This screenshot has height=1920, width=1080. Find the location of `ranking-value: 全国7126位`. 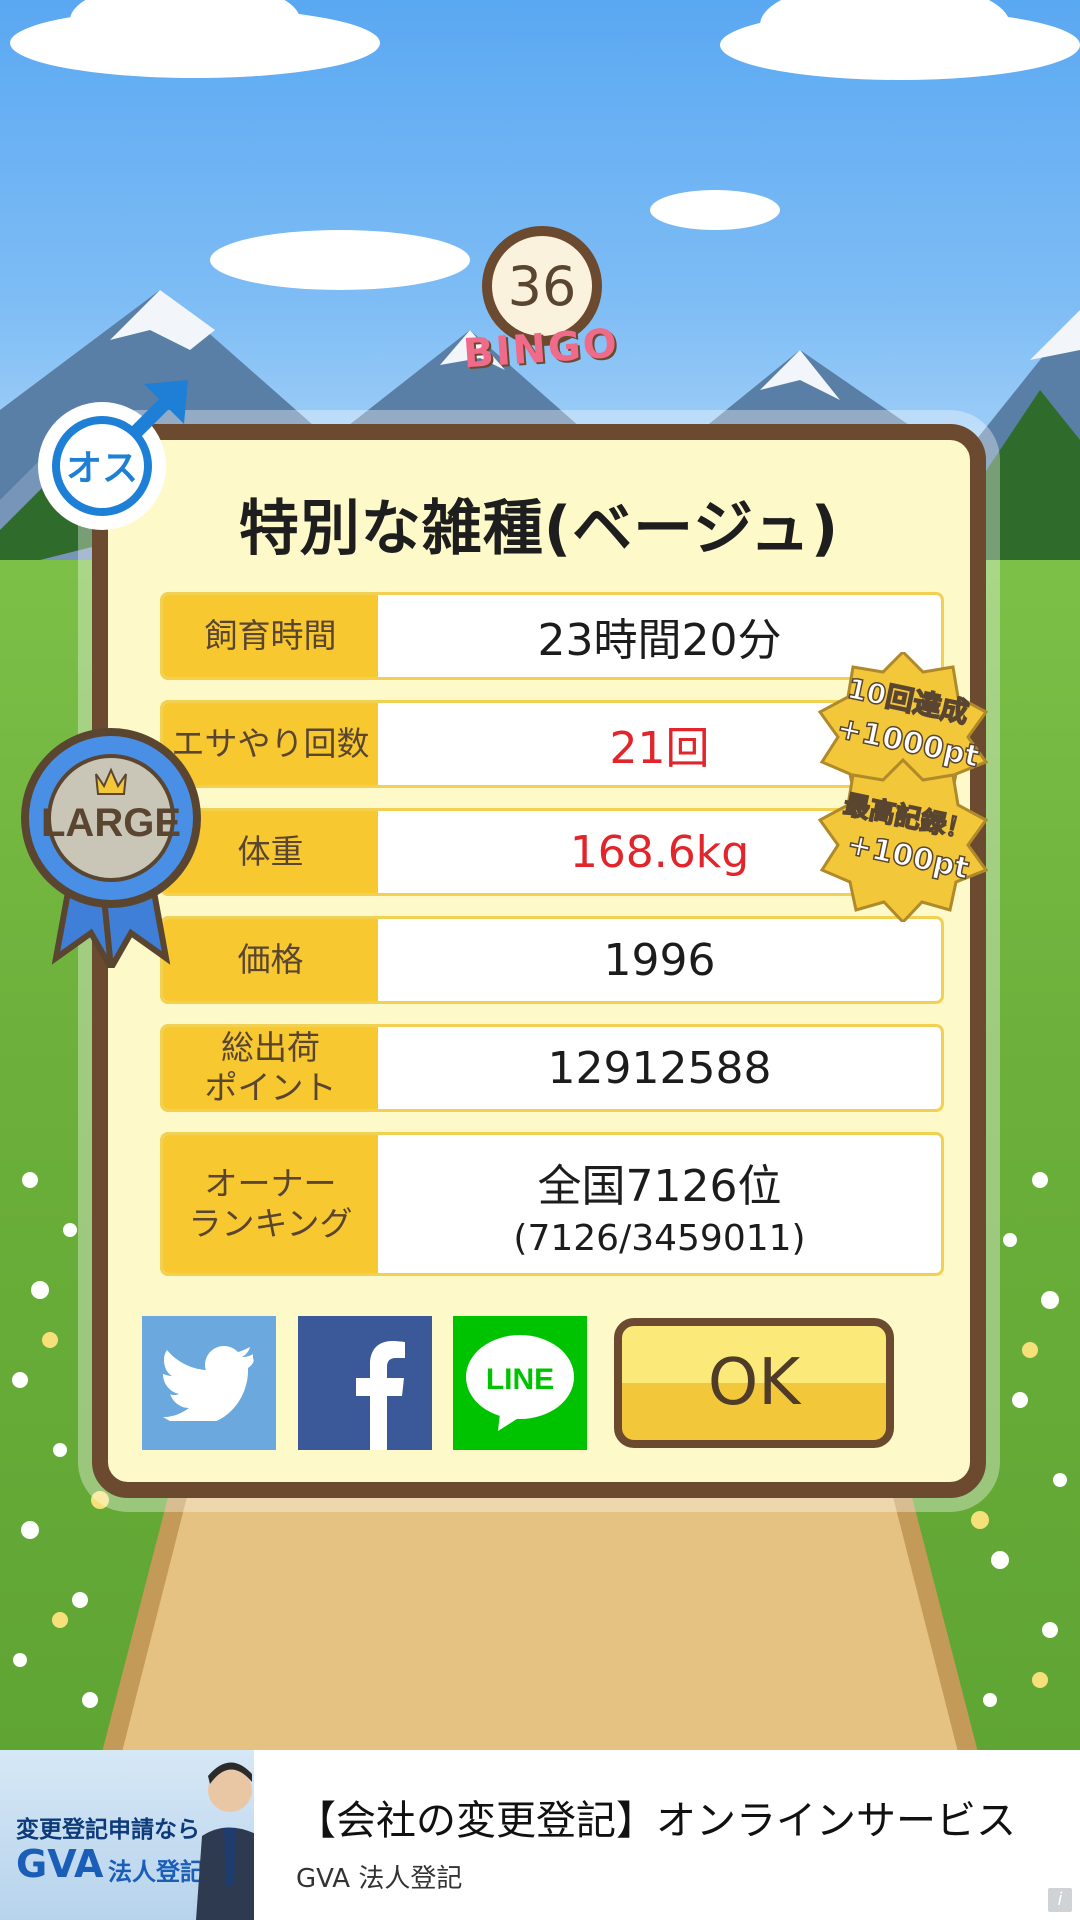

ranking-value: 全国7126位 is located at coordinates (659, 1186).